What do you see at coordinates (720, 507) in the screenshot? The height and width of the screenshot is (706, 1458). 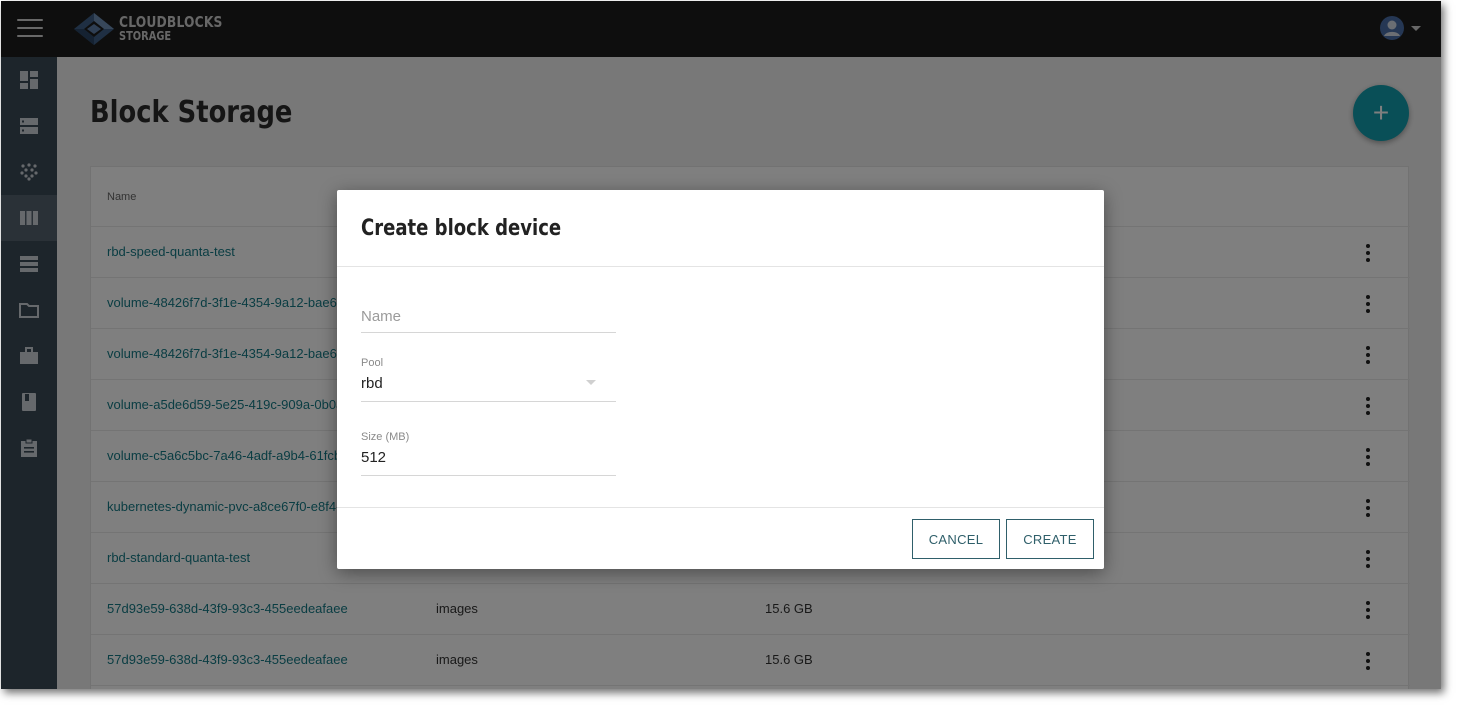 I see `dialog-footer-divider` at bounding box center [720, 507].